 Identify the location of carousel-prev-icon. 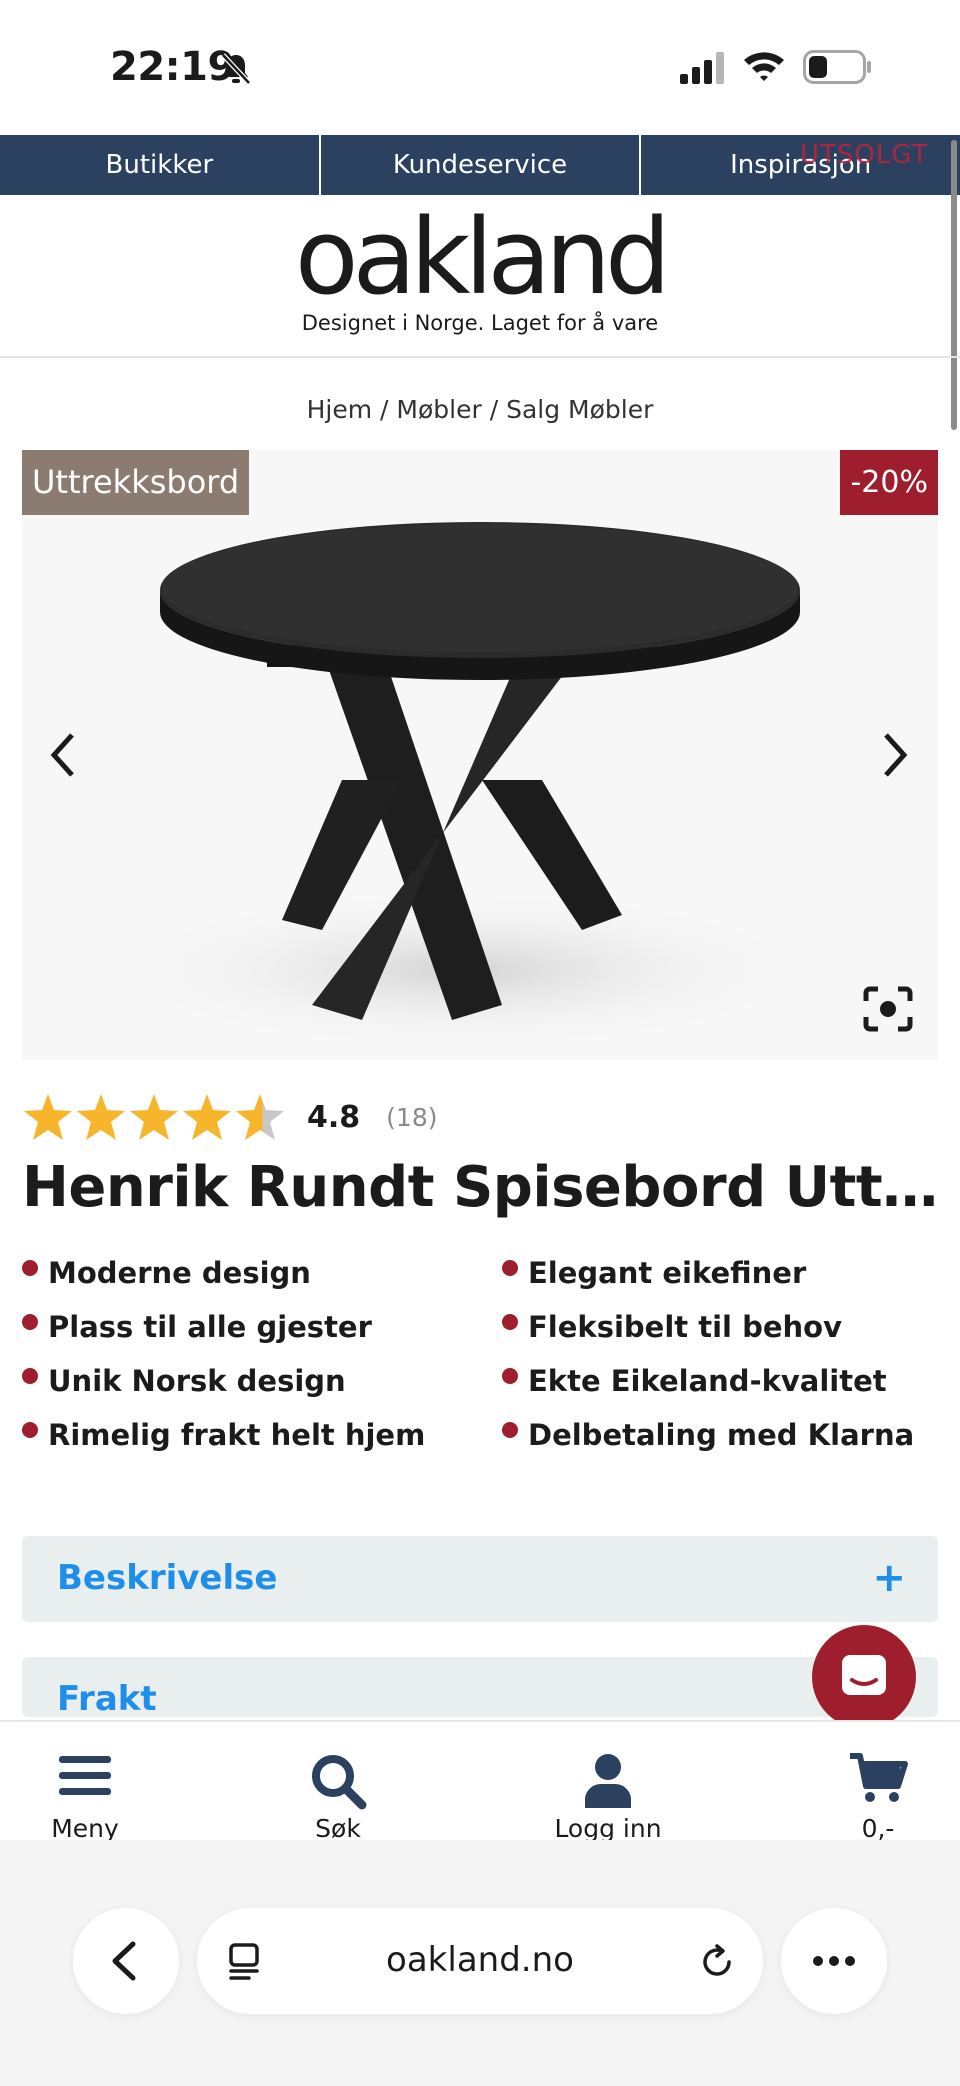
(62, 755).